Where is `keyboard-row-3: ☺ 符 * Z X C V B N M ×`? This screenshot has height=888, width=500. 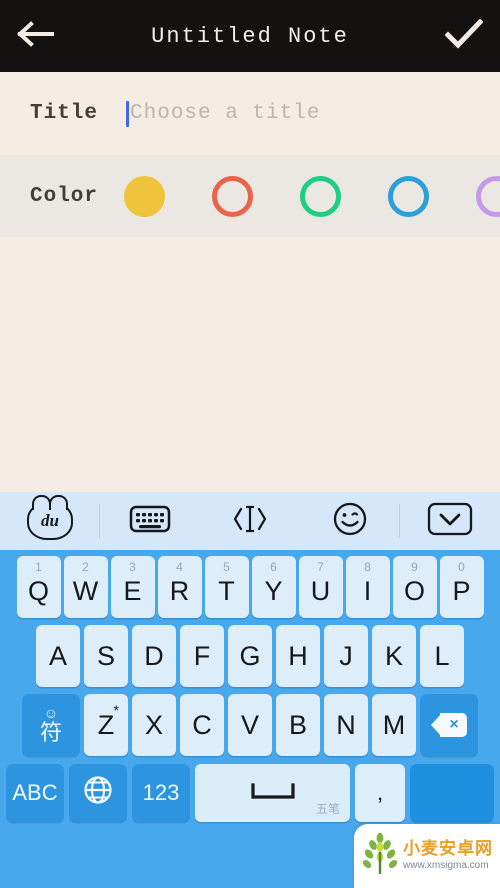
keyboard-row-3: ☺ 符 * Z X C V B N M × is located at coordinates (250, 725).